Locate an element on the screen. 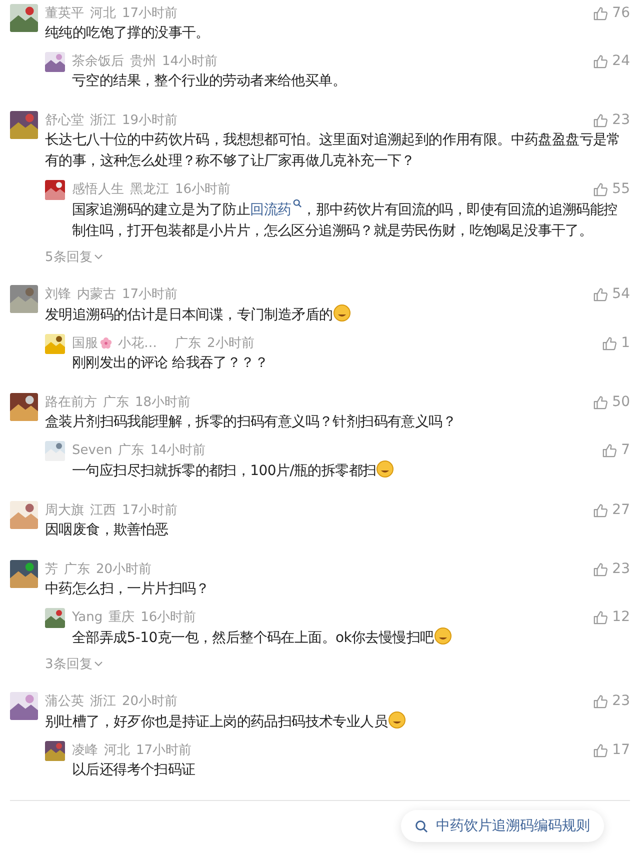 The height and width of the screenshot is (853, 640). like-button: 50 is located at coordinates (611, 402).